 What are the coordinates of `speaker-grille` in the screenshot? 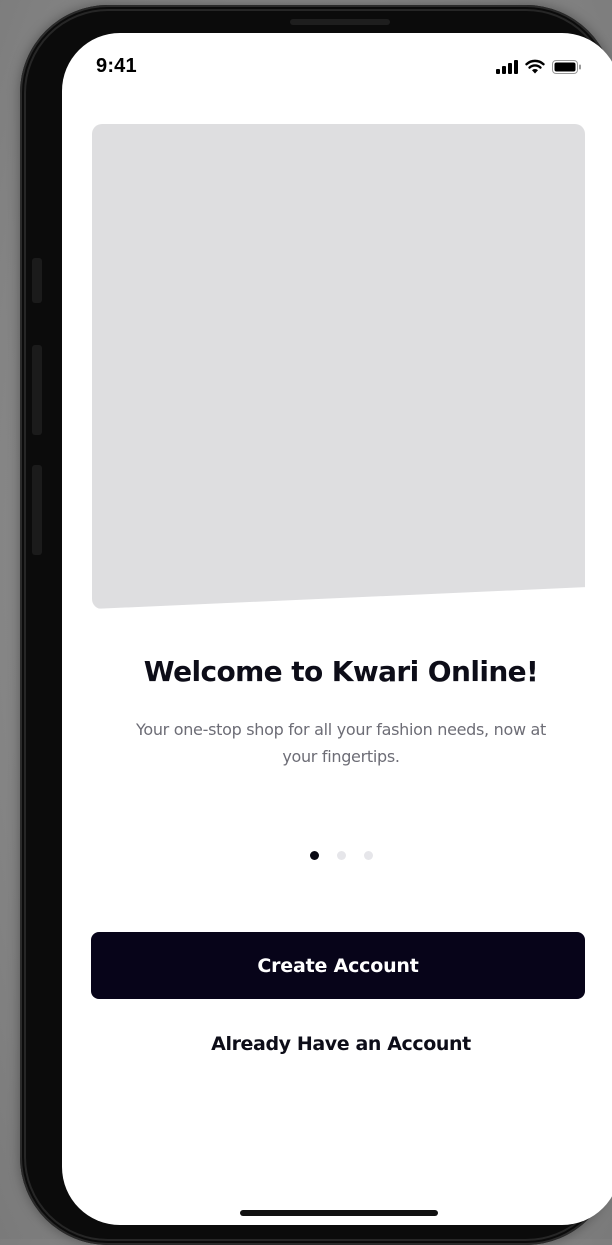 It's located at (340, 22).